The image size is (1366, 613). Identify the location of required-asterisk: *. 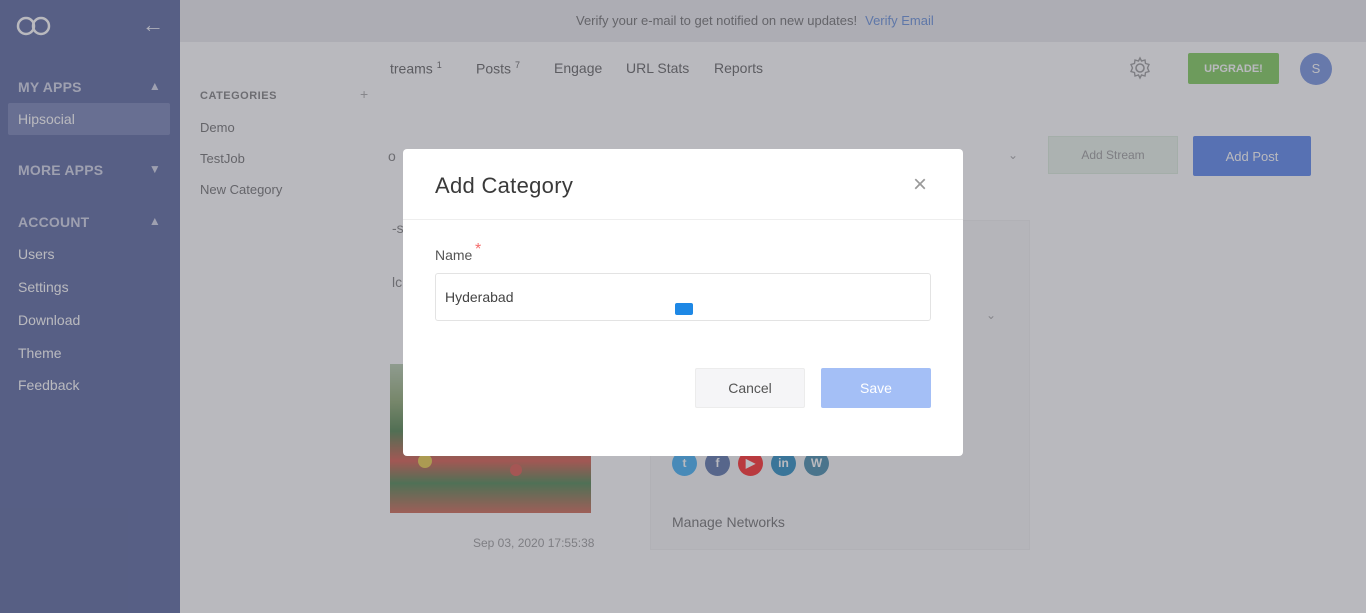
(478, 249).